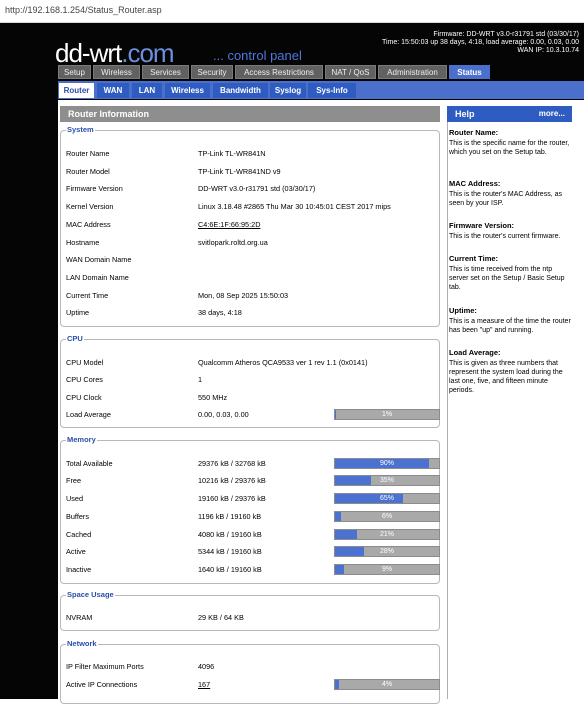 Image resolution: width=584 pixels, height=704 pixels. What do you see at coordinates (113, 90) in the screenshot?
I see `subtab-wan: WAN` at bounding box center [113, 90].